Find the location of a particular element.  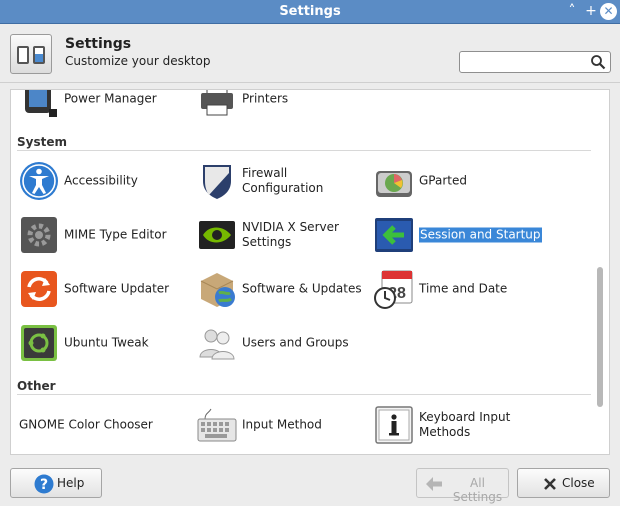

info-icon is located at coordinates (394, 425).